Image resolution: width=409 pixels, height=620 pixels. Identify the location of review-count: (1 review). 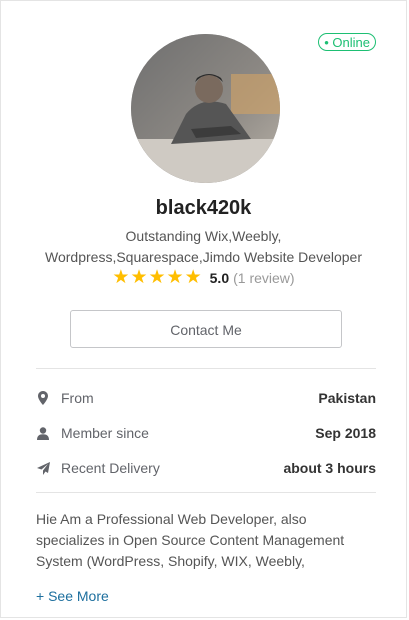
(263, 278).